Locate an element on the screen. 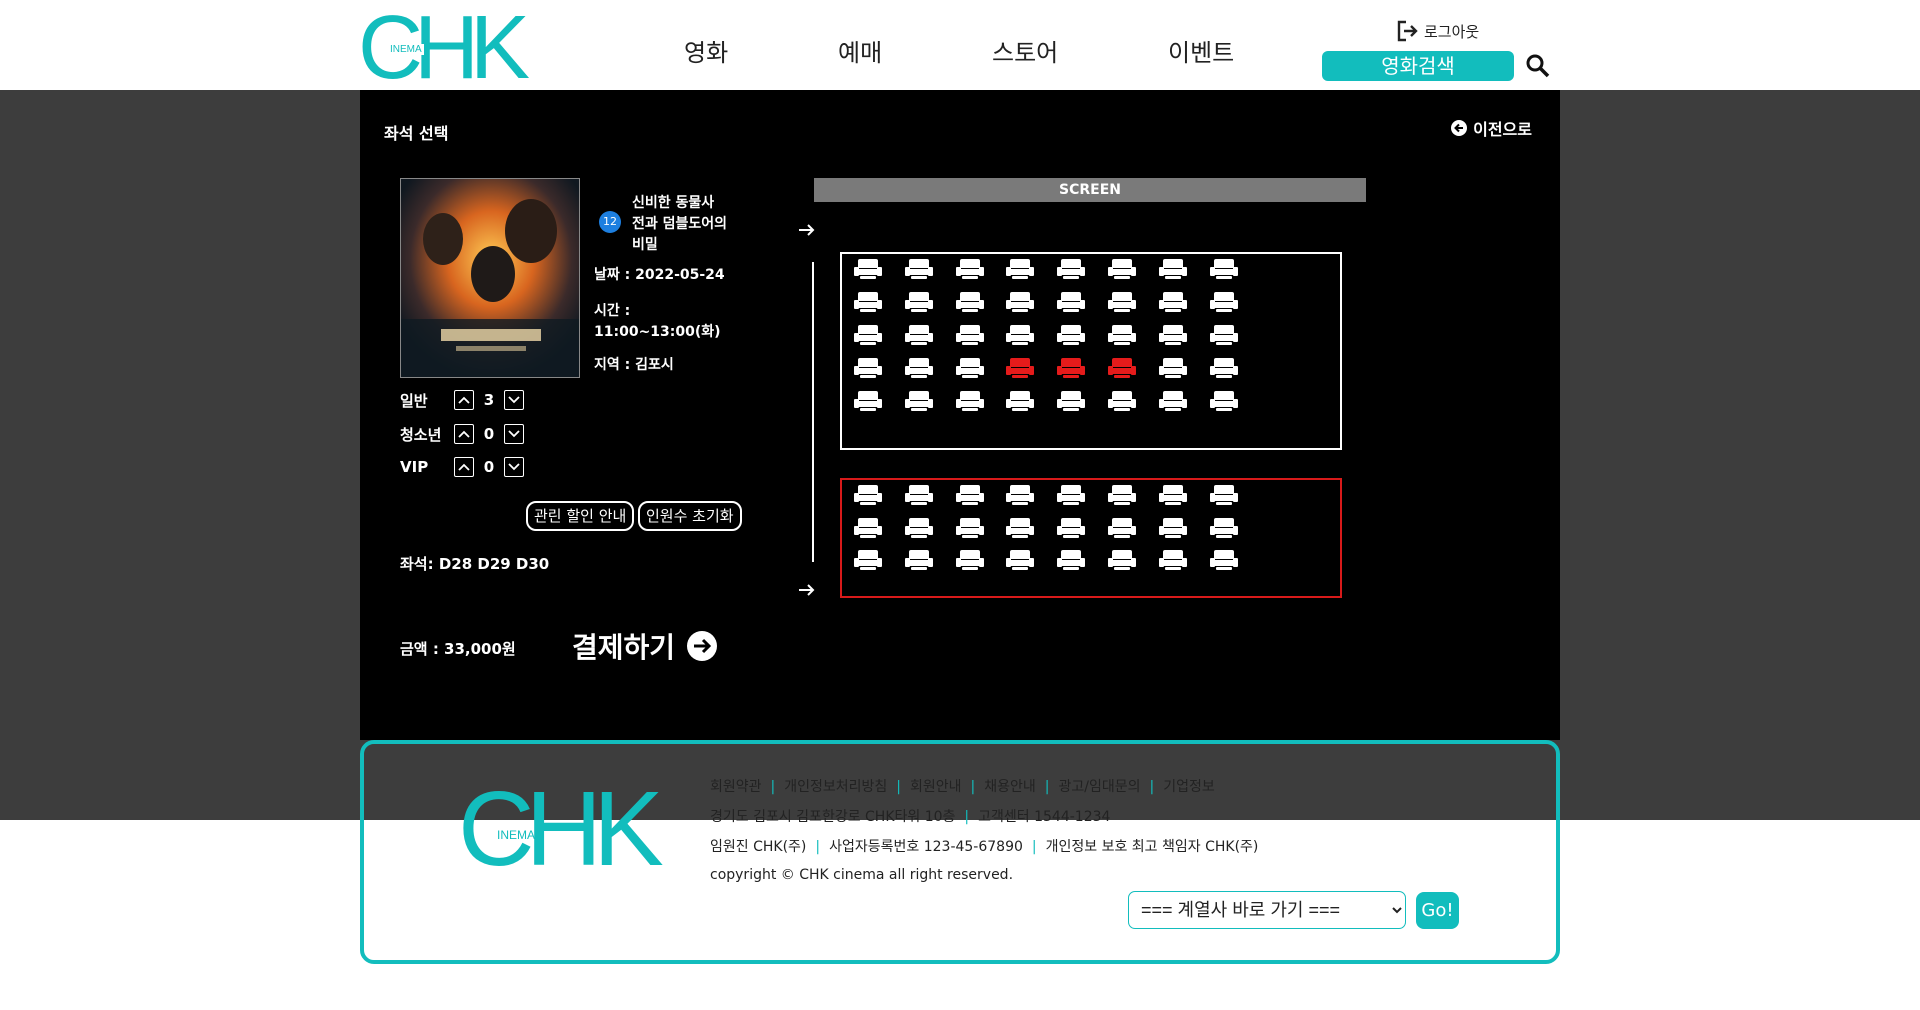  reset-count-button: 인원수 초기화 is located at coordinates (690, 516).